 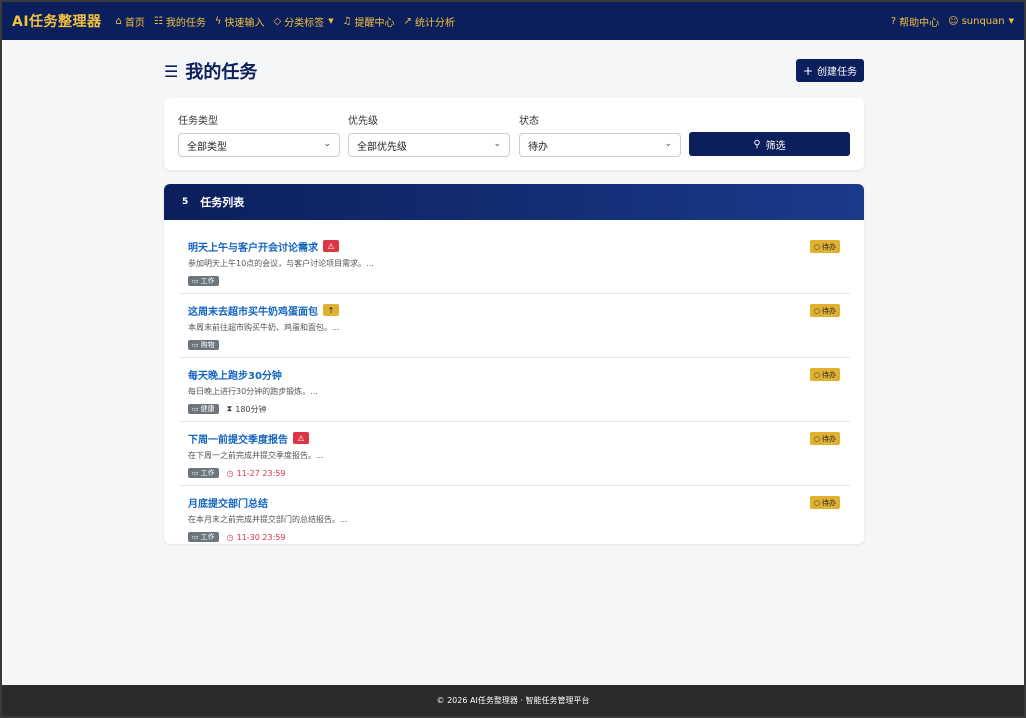 What do you see at coordinates (261, 537) in the screenshot?
I see `due-date-value: 11-30 23:59` at bounding box center [261, 537].